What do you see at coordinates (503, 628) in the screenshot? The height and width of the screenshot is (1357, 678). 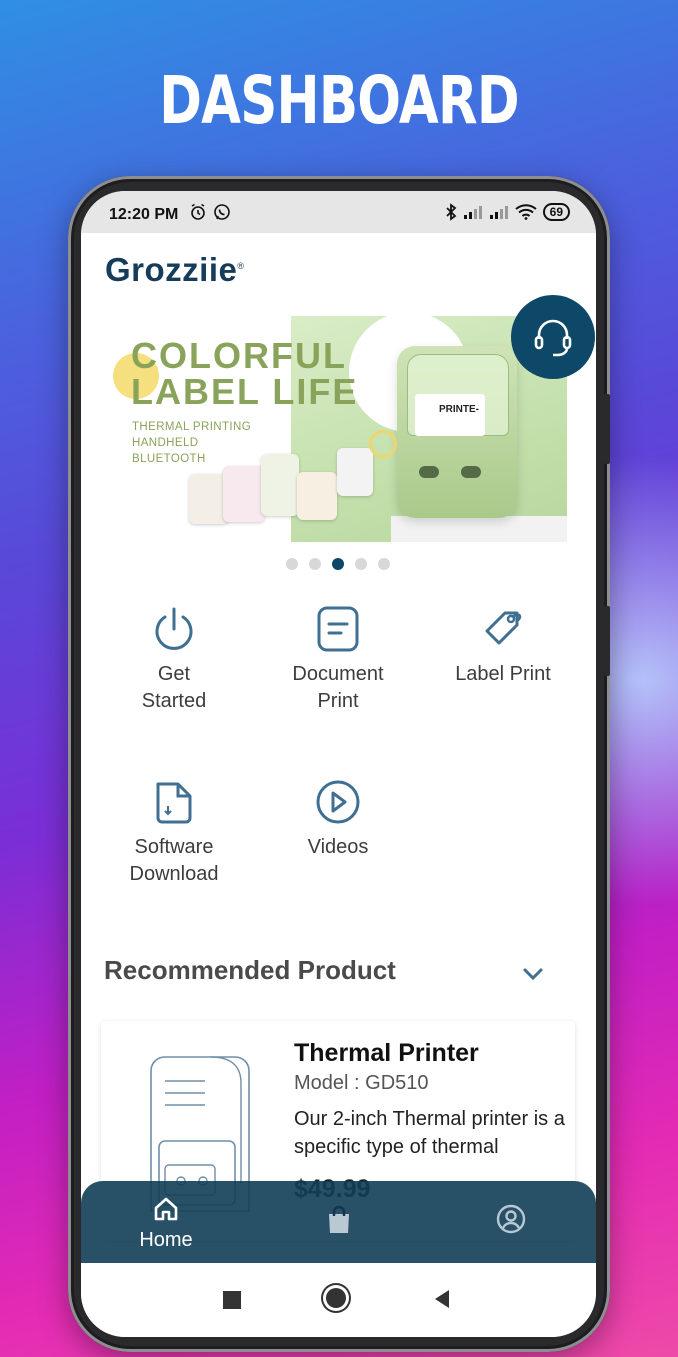 I see `tag-icon` at bounding box center [503, 628].